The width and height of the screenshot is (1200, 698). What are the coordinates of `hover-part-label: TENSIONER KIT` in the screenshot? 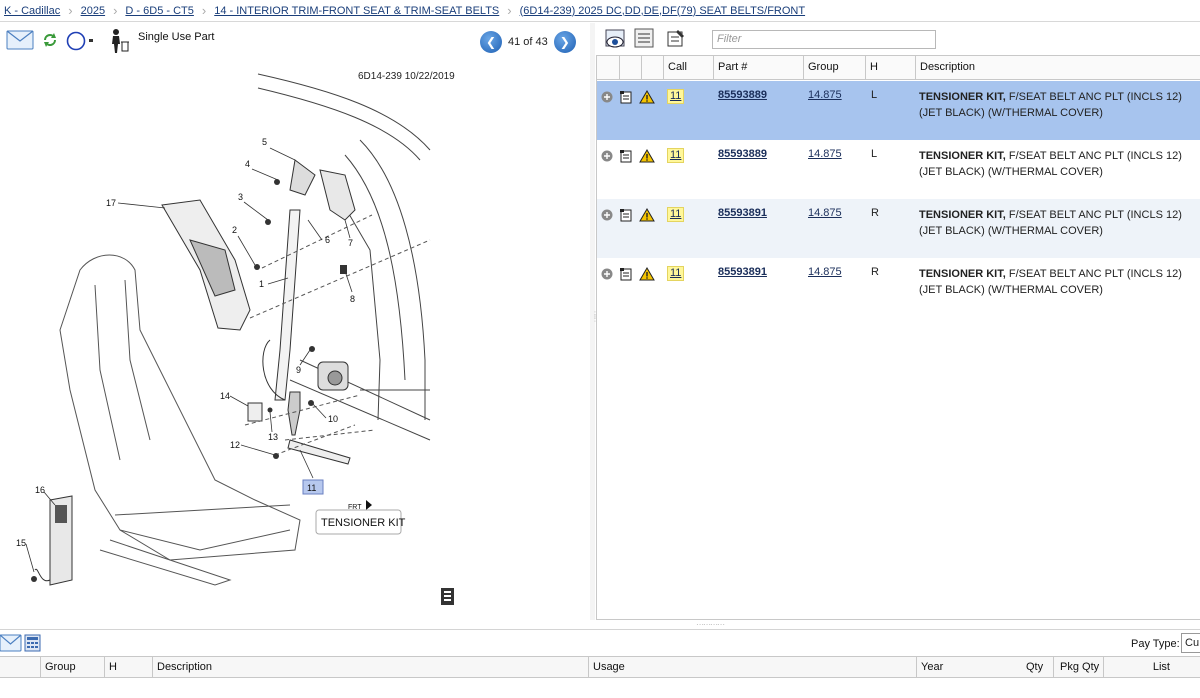 It's located at (363, 523).